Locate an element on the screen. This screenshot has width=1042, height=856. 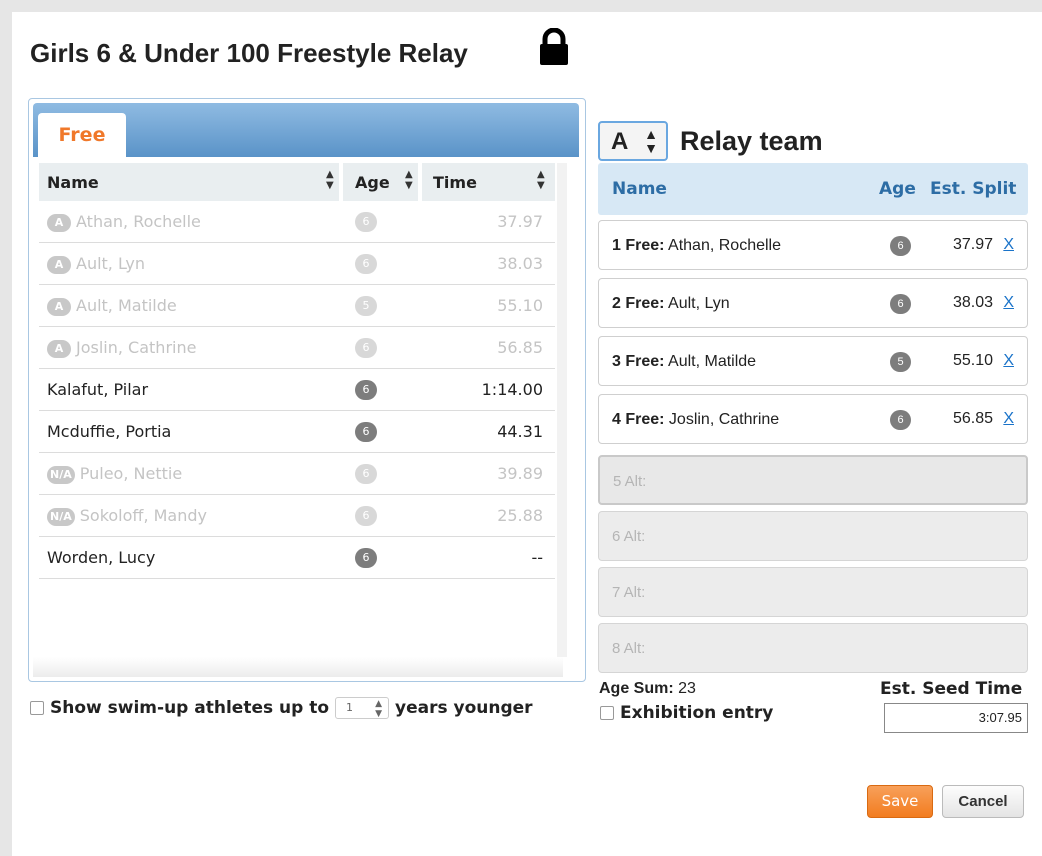
cancel-button: Cancel is located at coordinates (983, 801).